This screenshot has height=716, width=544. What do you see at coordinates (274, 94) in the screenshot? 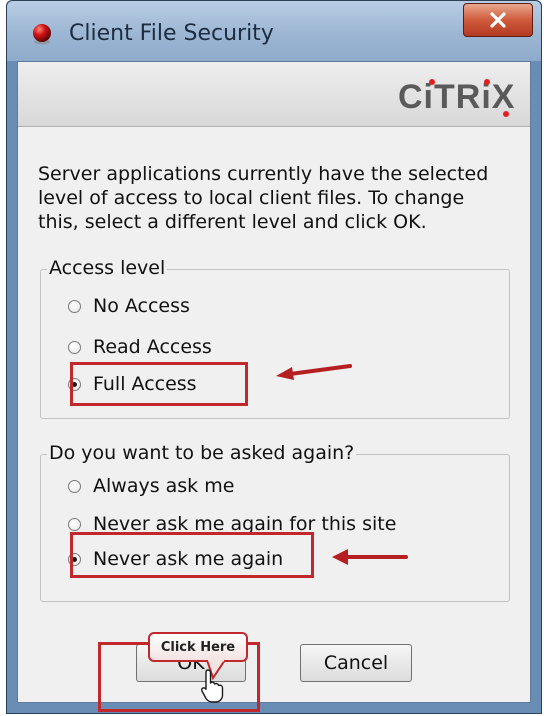
I see `citrix-banner: CiTRiX` at bounding box center [274, 94].